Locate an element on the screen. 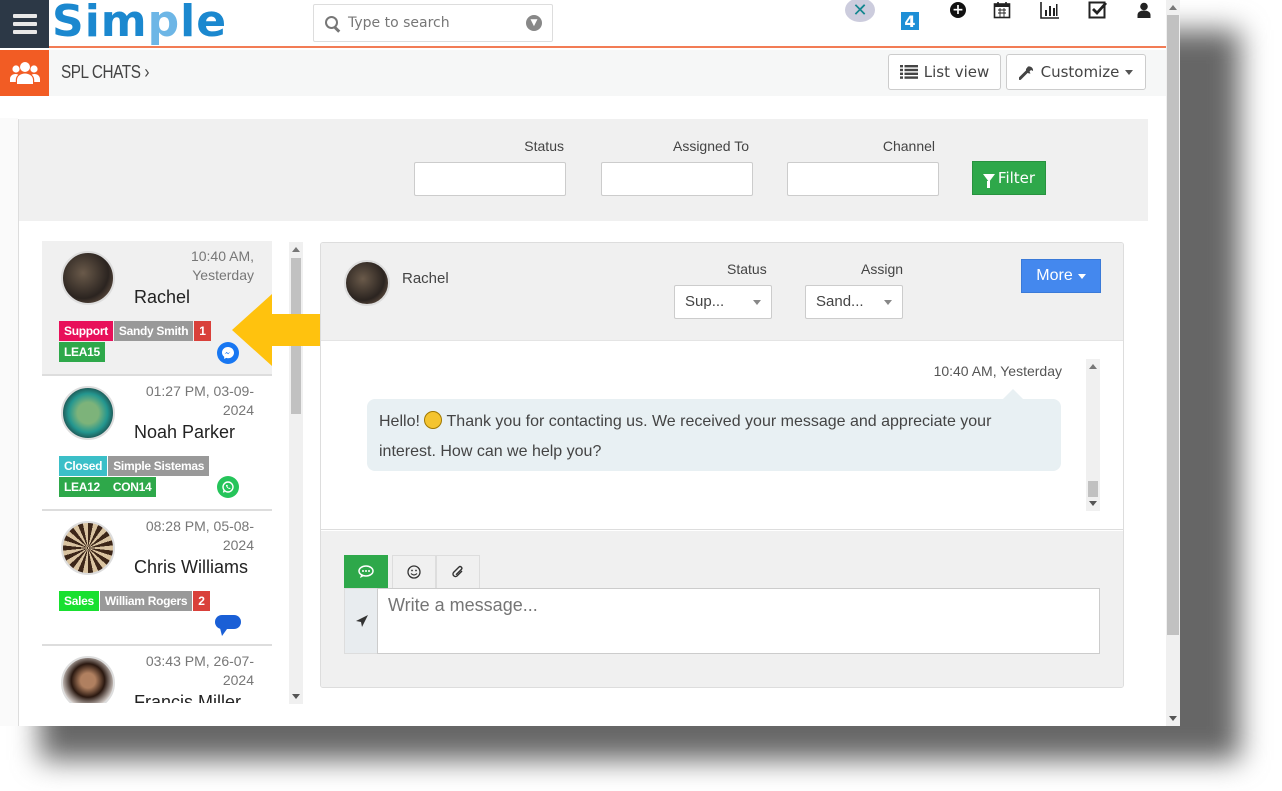  bar-chart-icon is located at coordinates (1050, 11).